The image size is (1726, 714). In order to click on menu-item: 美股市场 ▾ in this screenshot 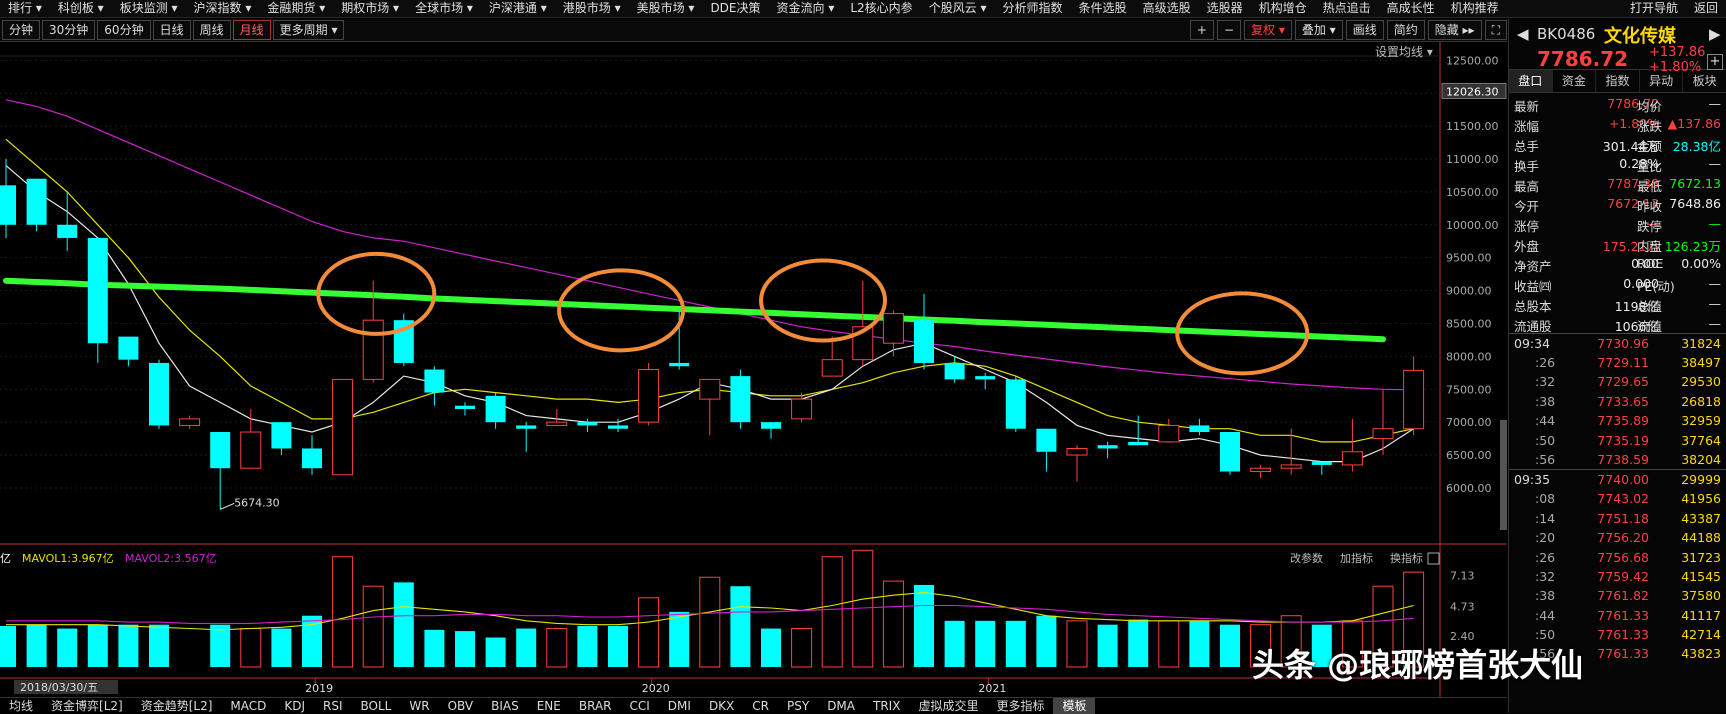, I will do `click(666, 8)`.